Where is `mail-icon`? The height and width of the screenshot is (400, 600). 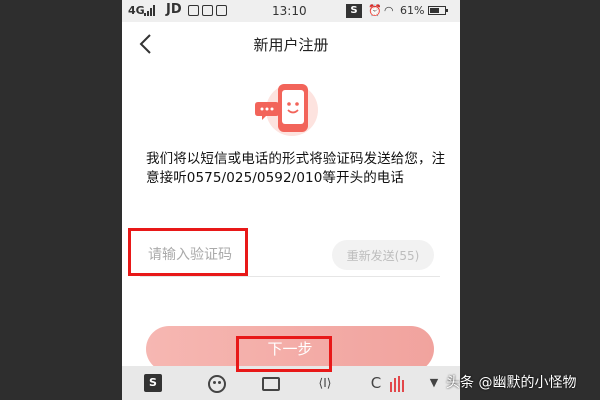 mail-icon is located at coordinates (221, 10).